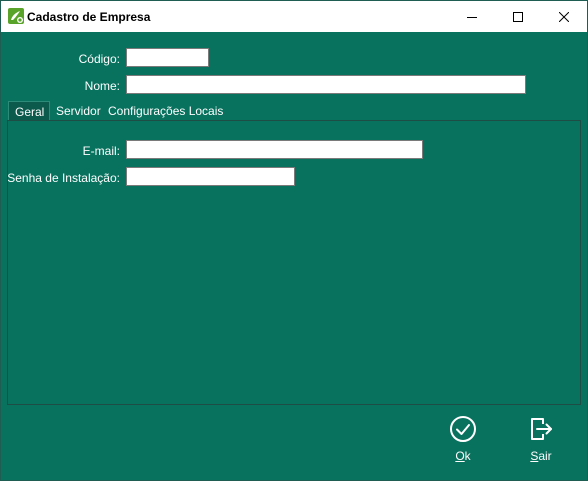  Describe the element at coordinates (541, 456) in the screenshot. I see `sair-label: Sair` at that location.